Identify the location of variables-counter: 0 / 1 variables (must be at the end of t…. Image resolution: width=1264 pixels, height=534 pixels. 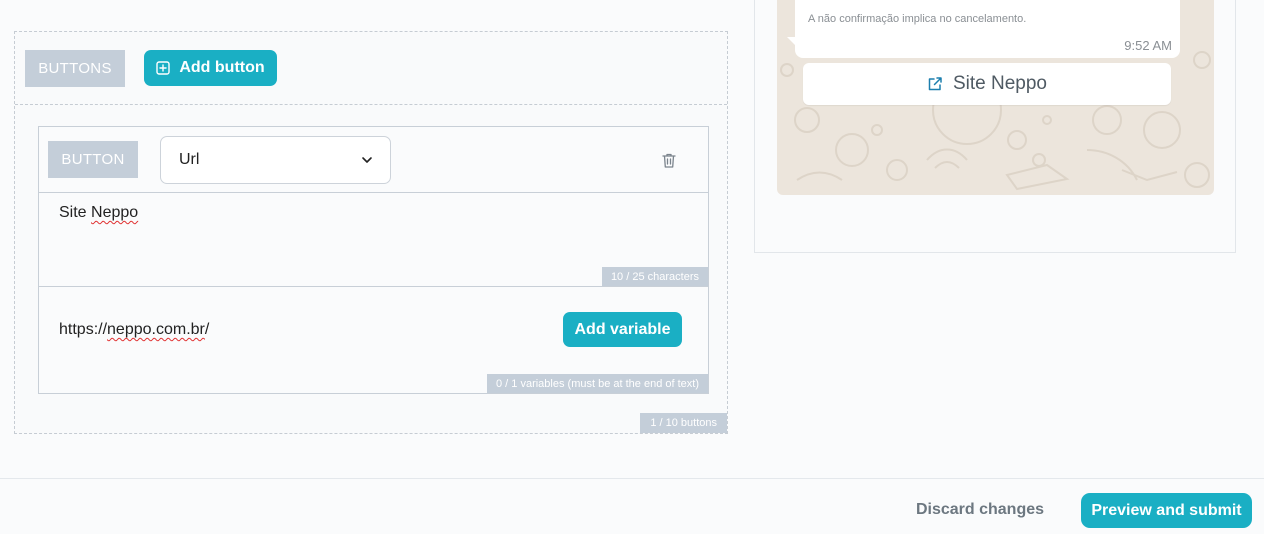
(597, 383).